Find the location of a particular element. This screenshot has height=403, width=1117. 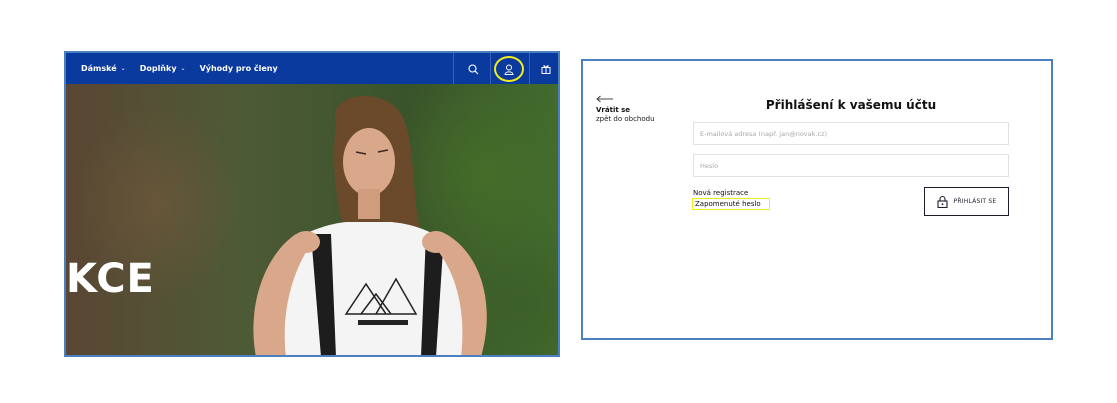

top-navigation: Dámské ⌄ Doplňky ⌄ Výhody pro členy is located at coordinates (312, 68).